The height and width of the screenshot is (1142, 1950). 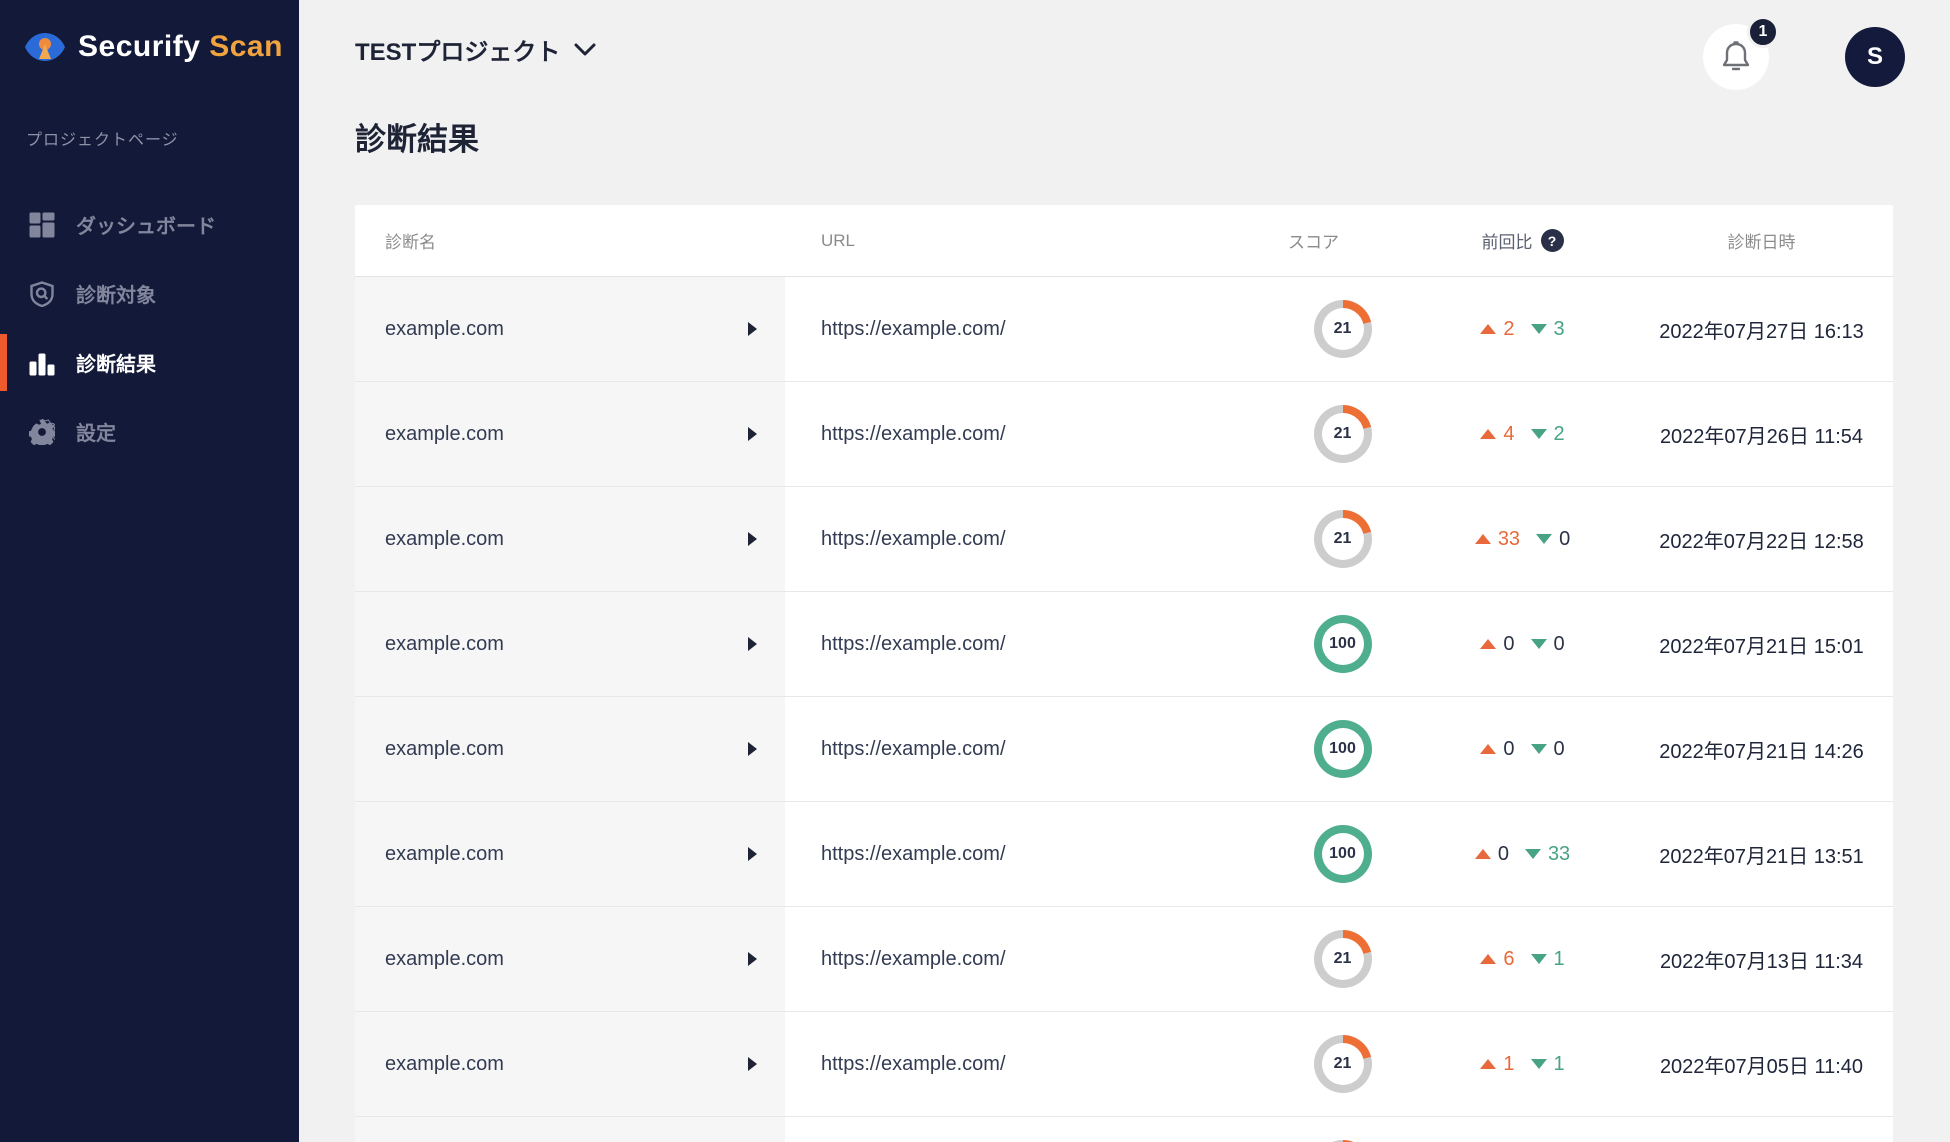 What do you see at coordinates (1509, 433) in the screenshot?
I see `diff-up-value: 4` at bounding box center [1509, 433].